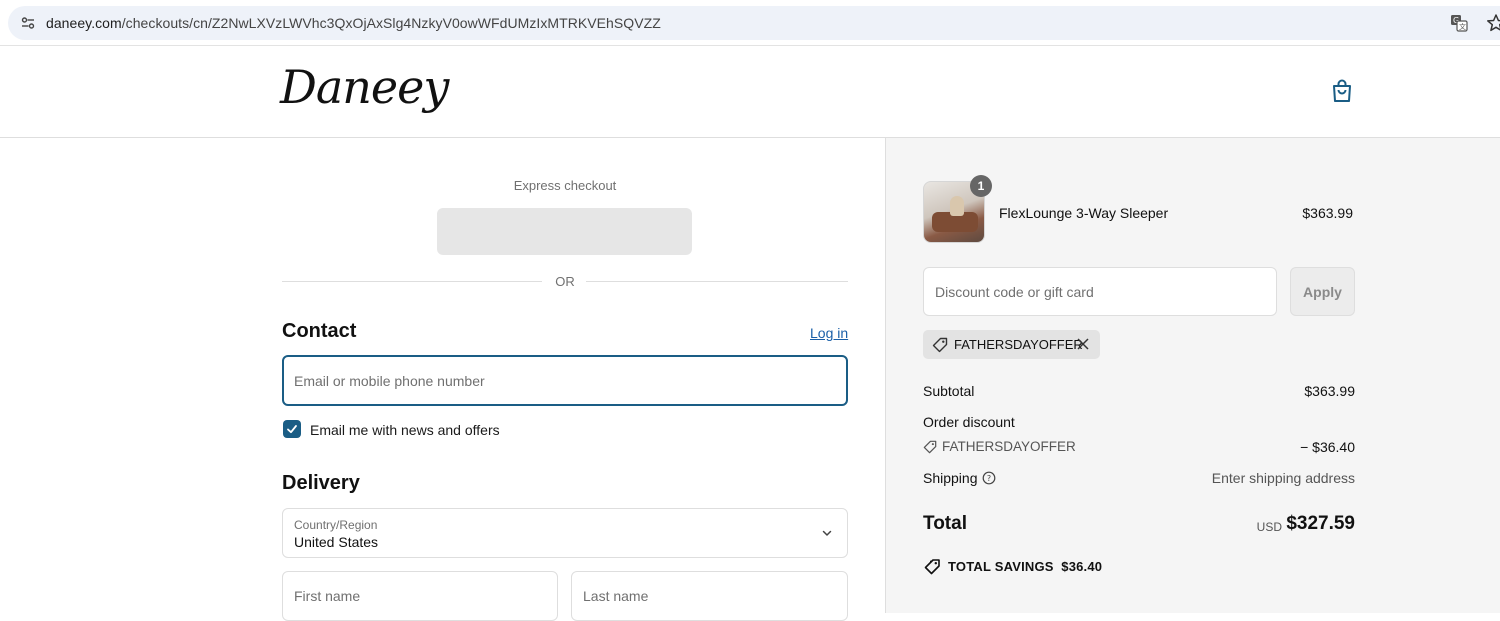 The width and height of the screenshot is (1500, 621). Describe the element at coordinates (932, 567) in the screenshot. I see `savings-tag-icon` at that location.